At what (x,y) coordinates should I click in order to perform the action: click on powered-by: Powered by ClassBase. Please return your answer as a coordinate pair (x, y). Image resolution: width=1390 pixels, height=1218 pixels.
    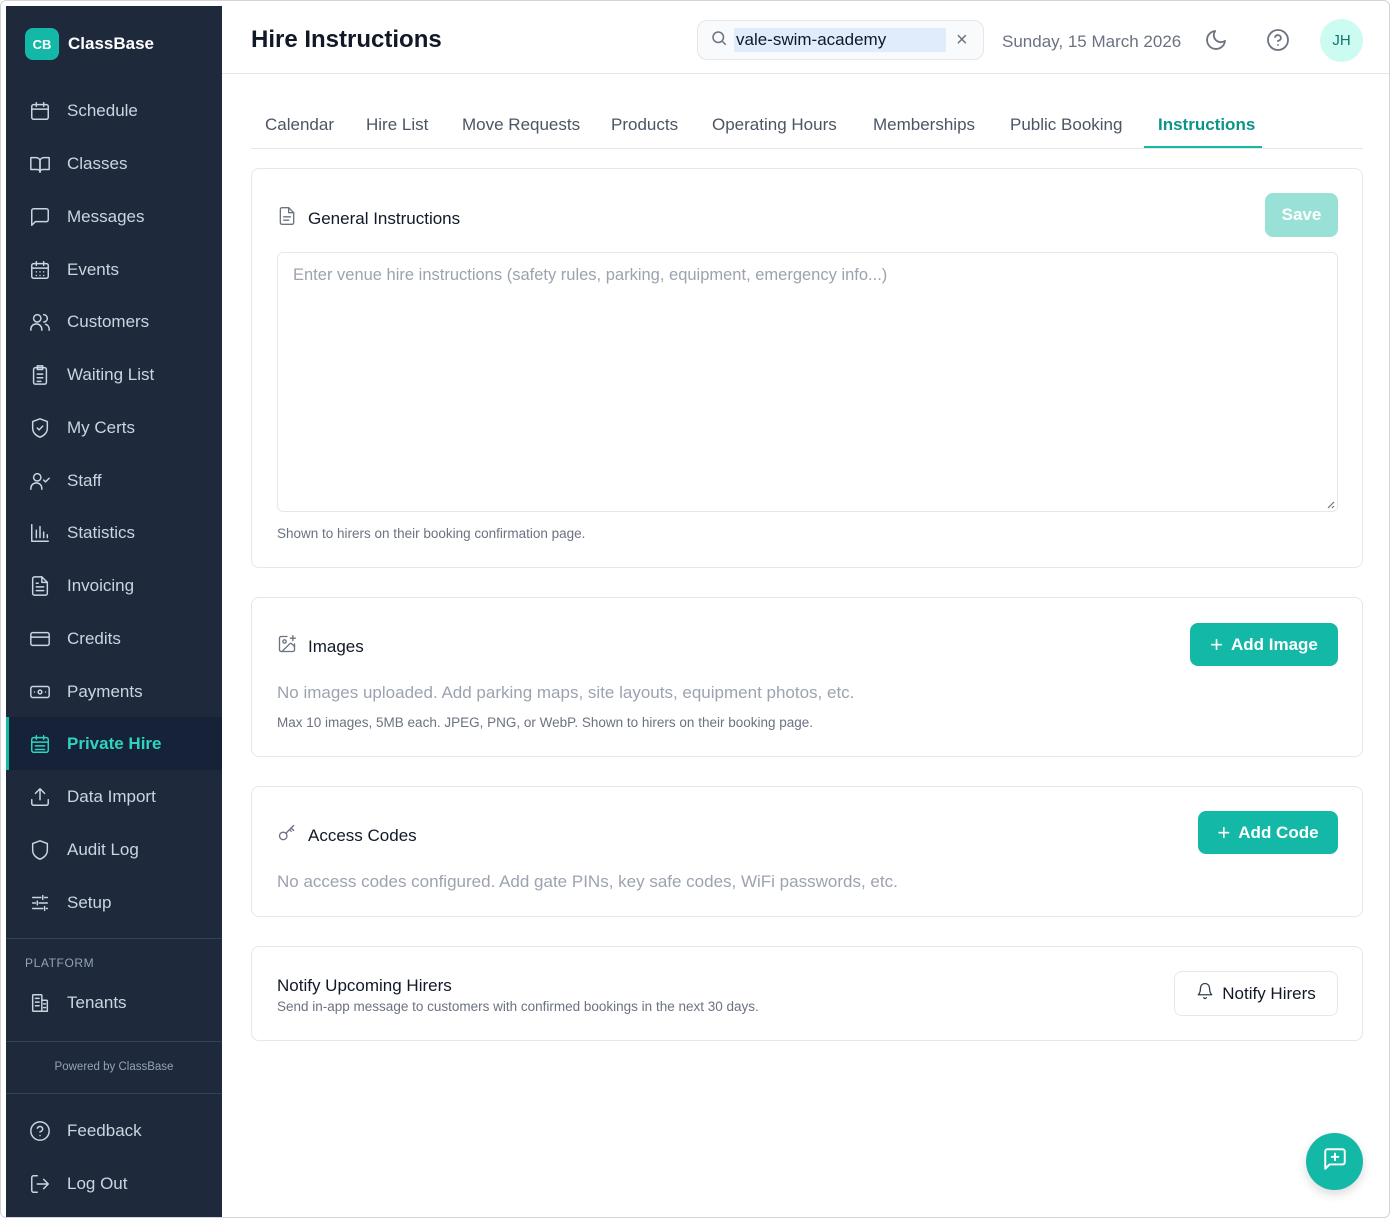
    Looking at the image, I should click on (114, 1067).